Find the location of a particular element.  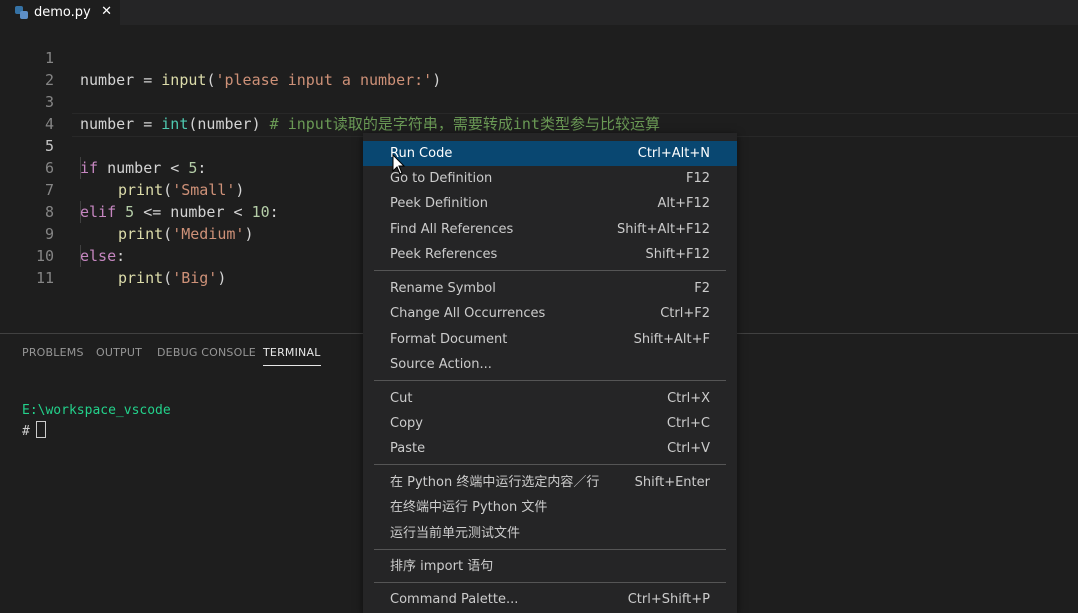

tab-terminal: TERMINAL is located at coordinates (292, 356).